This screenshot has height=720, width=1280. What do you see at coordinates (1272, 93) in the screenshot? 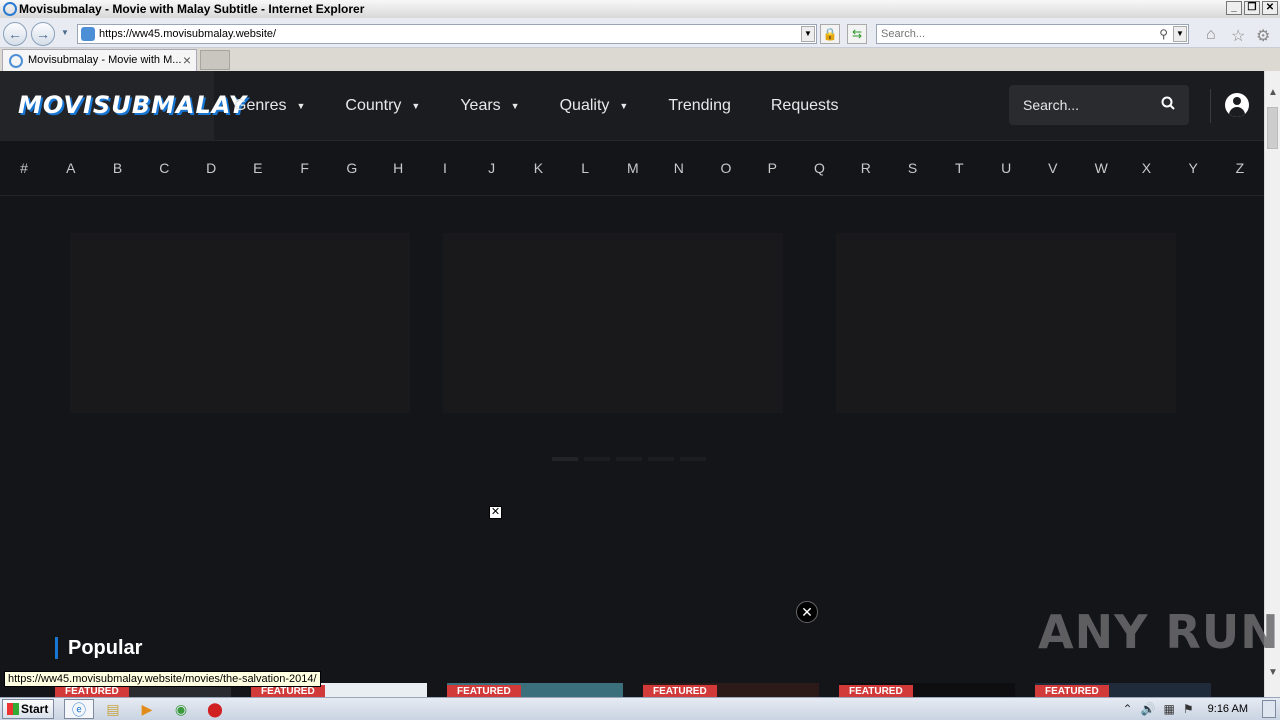
I see `scroll-up-icon: ▲` at bounding box center [1272, 93].